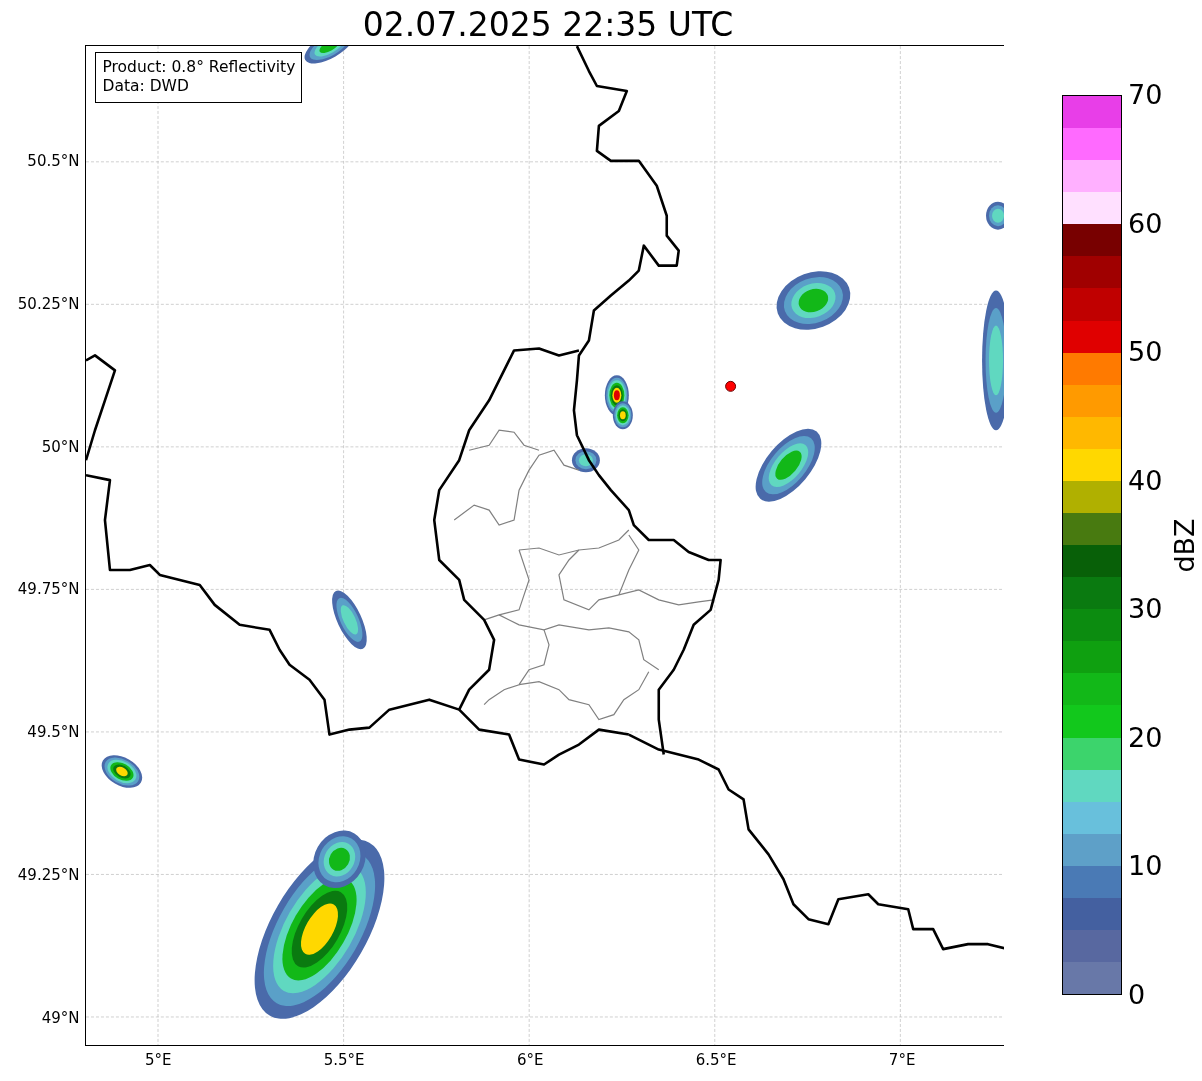 Image resolution: width=1202 pixels, height=1081 pixels. I want to click on tick-label: 60, so click(1145, 223).